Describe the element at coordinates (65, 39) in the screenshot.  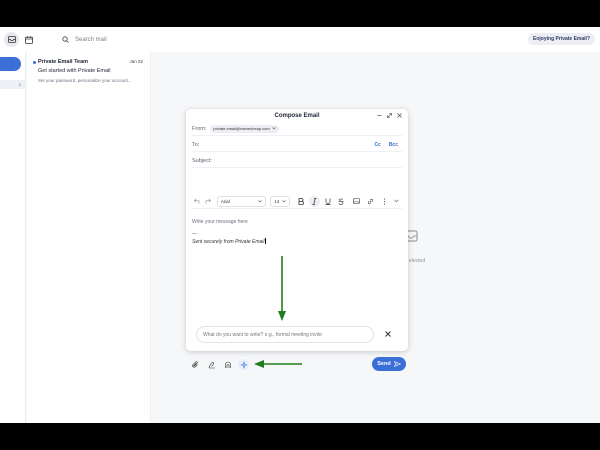
I see `search-icon` at that location.